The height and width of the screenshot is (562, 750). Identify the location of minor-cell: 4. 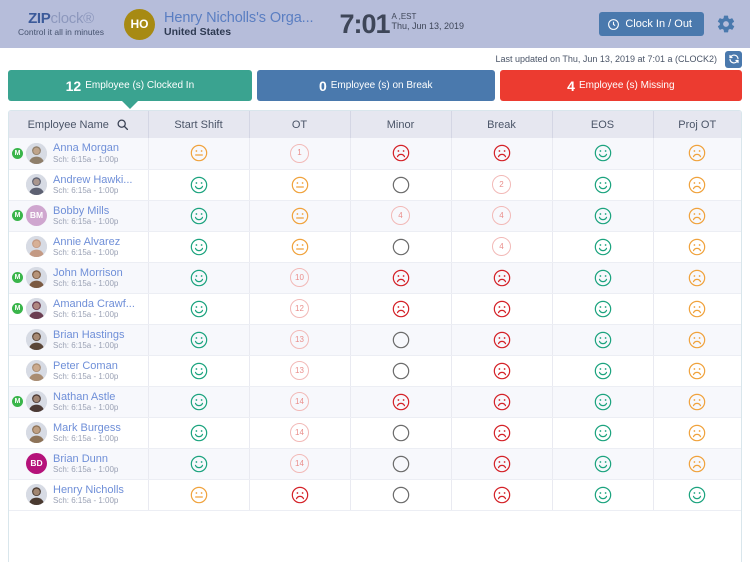
(401, 216).